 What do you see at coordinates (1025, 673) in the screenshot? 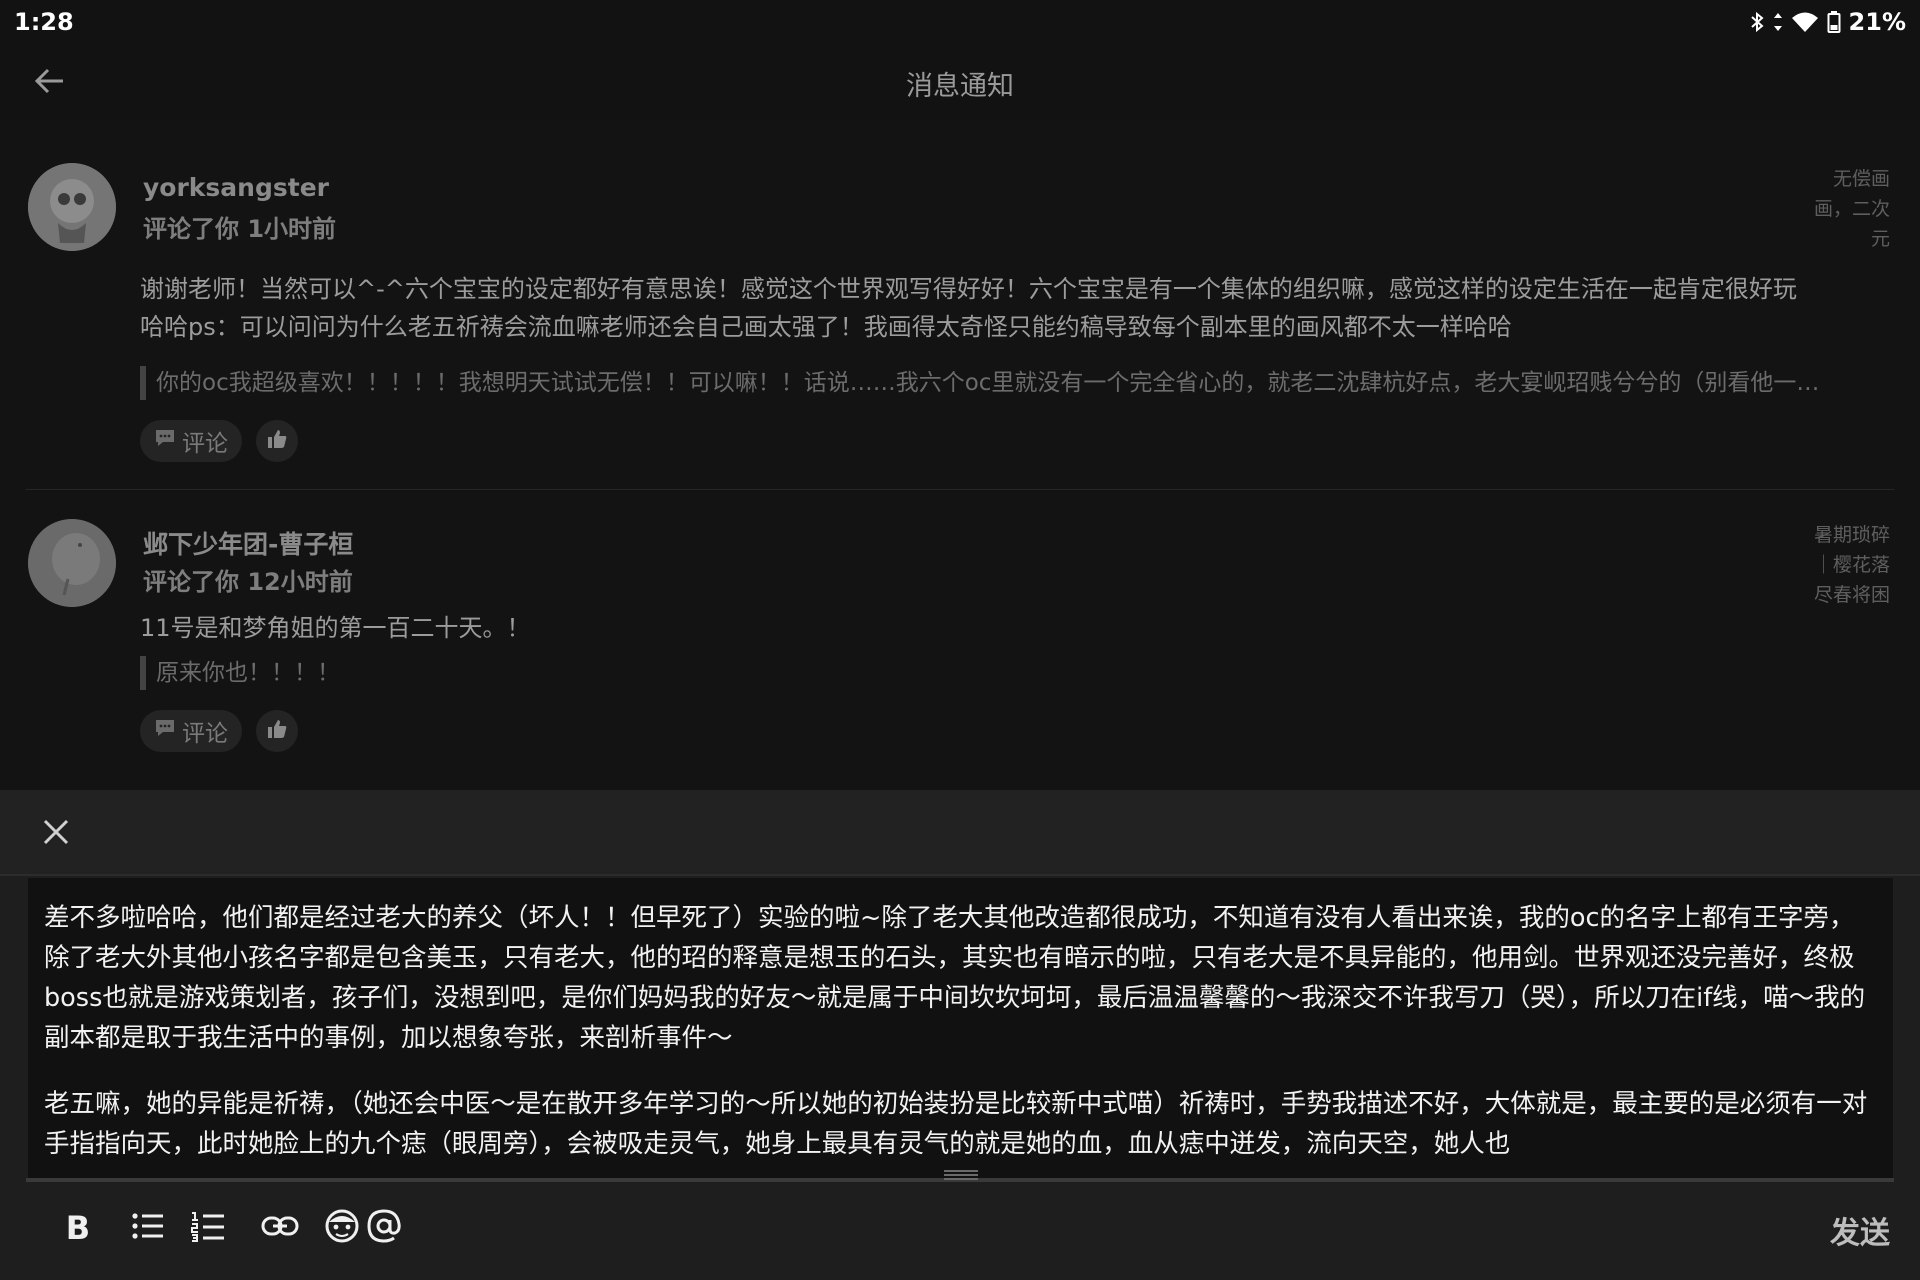
I see `quoted-comment: 原来你也！！！！` at bounding box center [1025, 673].